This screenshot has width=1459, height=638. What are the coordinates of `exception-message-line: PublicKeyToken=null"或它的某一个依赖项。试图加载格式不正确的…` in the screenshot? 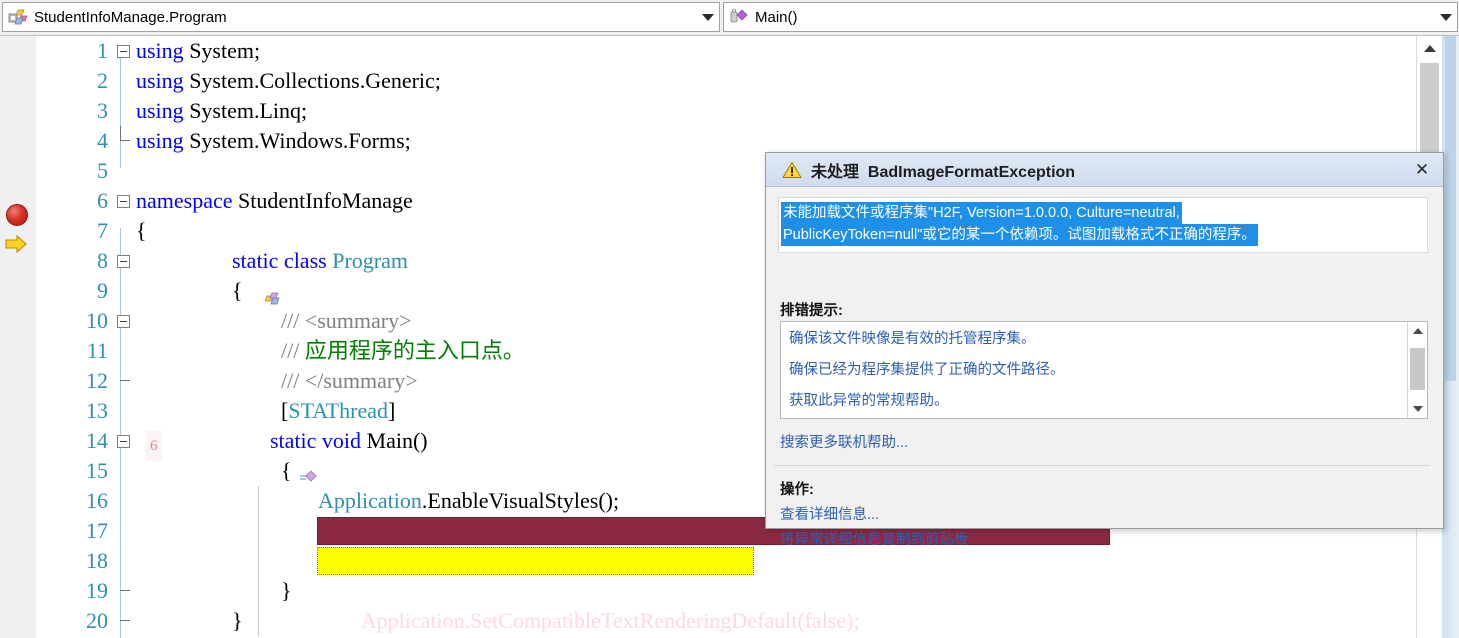 It's located at (1019, 235).